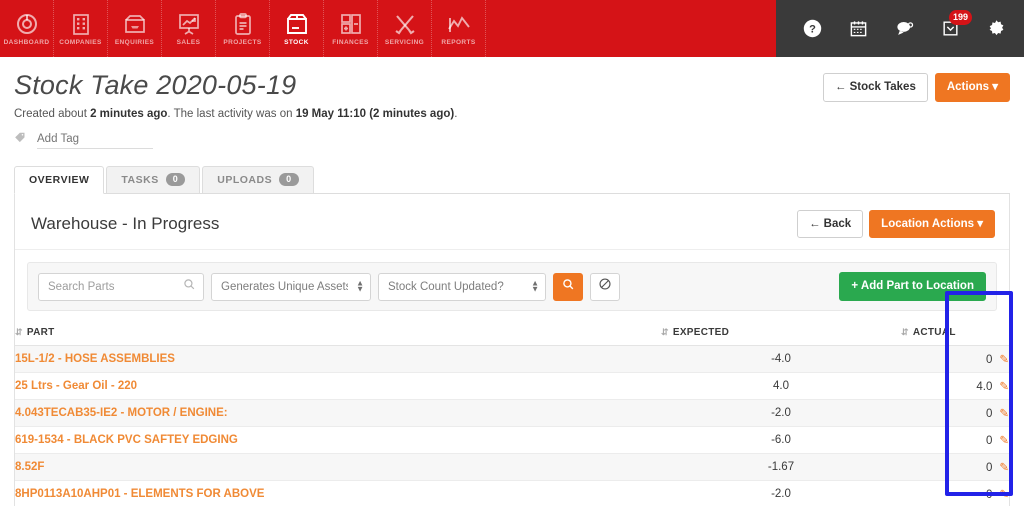 Image resolution: width=1024 pixels, height=506 pixels. I want to click on table-header-row: ⇵ PART ⇵ EXPECTED ⇵ ACTUAL, so click(512, 333).